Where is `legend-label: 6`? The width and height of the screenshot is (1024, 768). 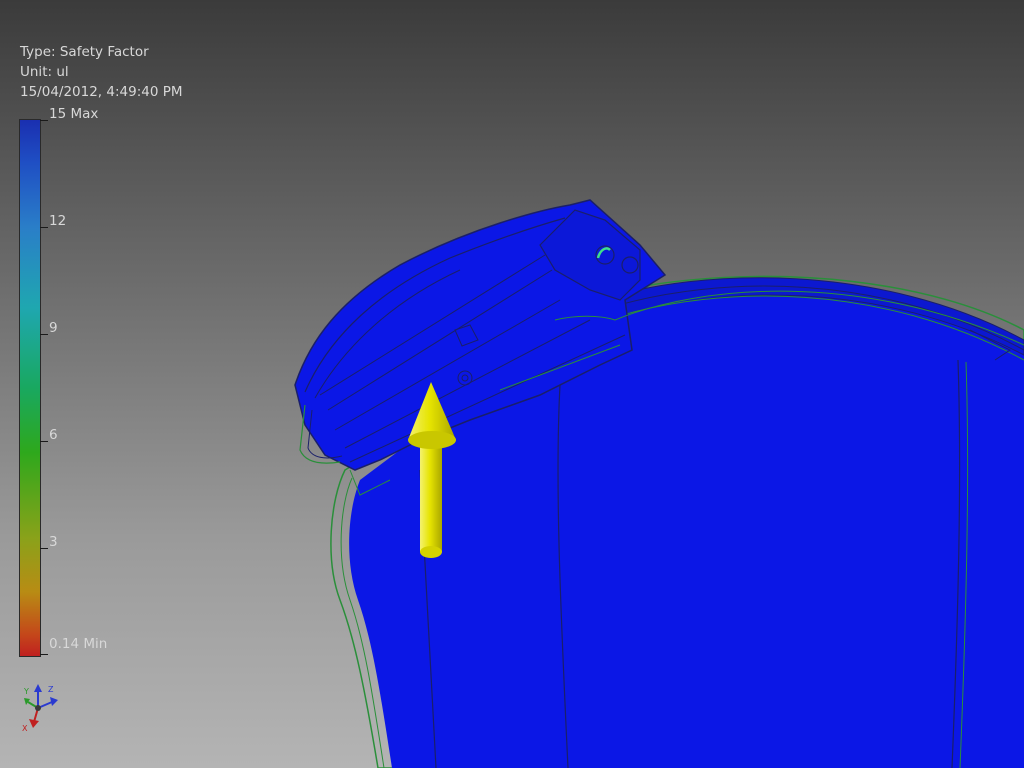 legend-label: 6 is located at coordinates (53, 435).